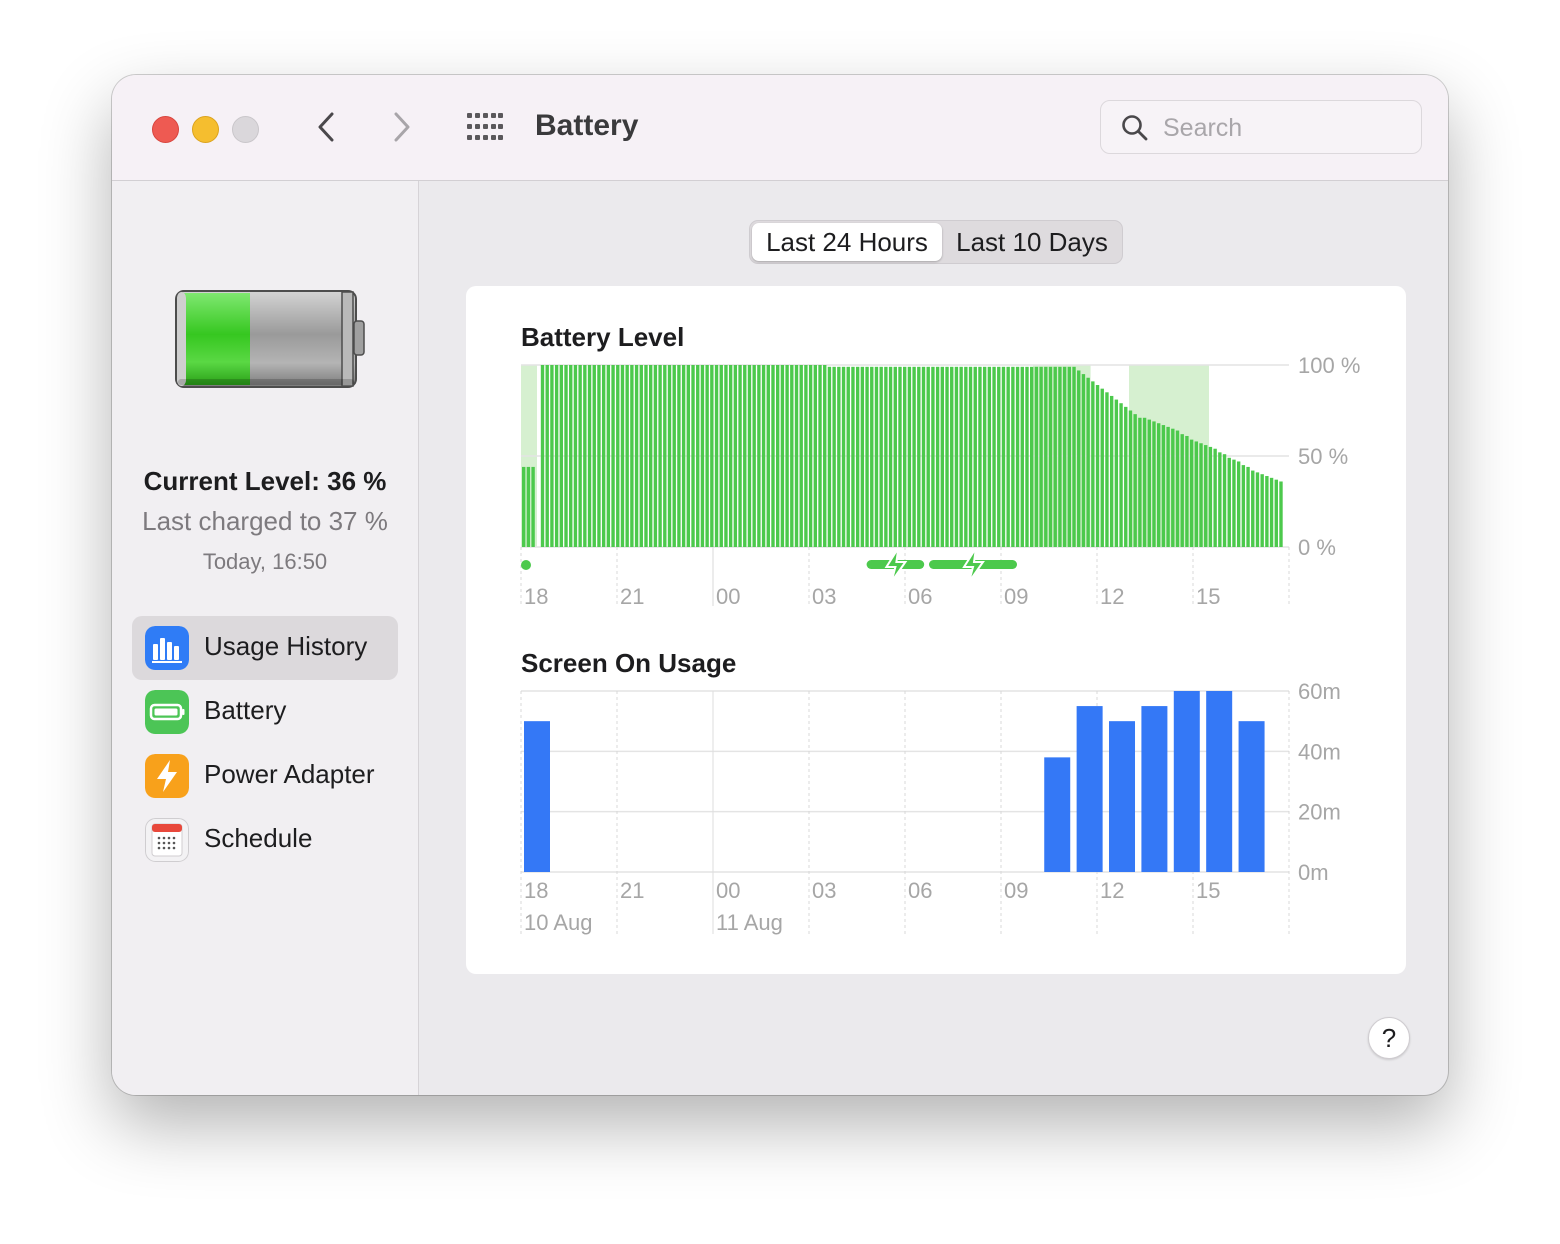 The height and width of the screenshot is (1244, 1560). Describe the element at coordinates (847, 242) in the screenshot. I see `tab-last-24-hours: Last 24 Hours` at that location.